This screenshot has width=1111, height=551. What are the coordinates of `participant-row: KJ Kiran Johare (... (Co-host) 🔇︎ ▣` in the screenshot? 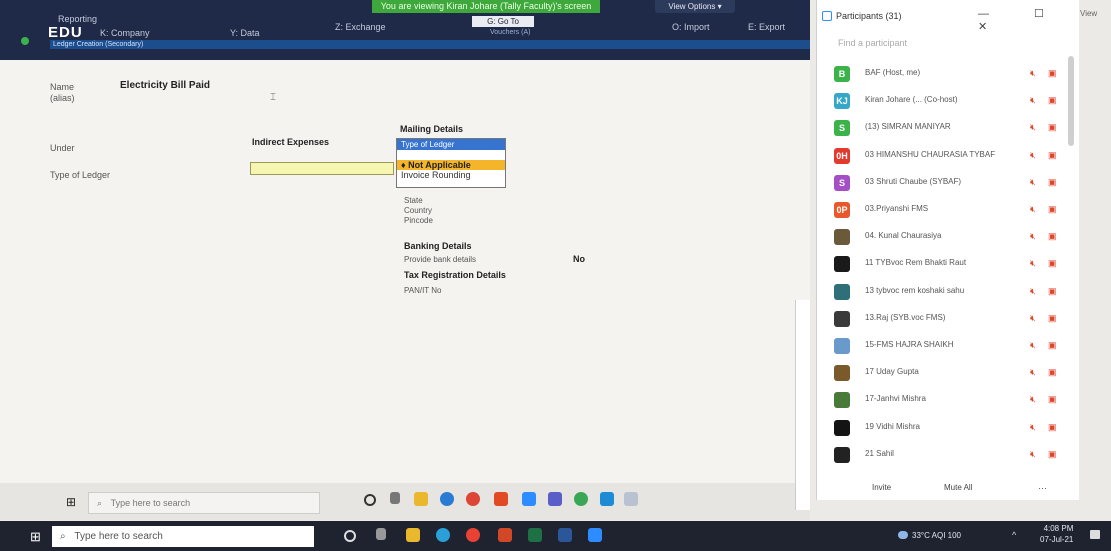 It's located at (946, 101).